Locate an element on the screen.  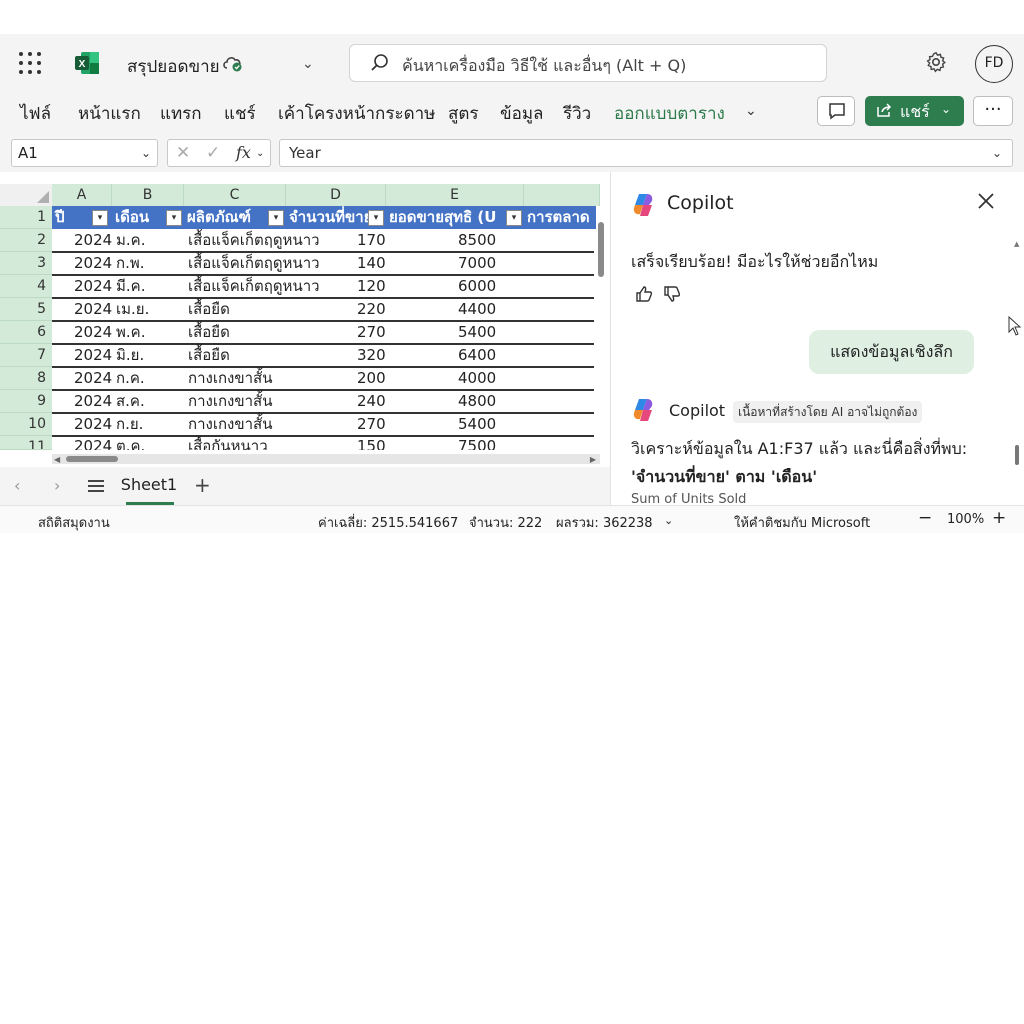
row-header-6: 6 is located at coordinates (26, 332).